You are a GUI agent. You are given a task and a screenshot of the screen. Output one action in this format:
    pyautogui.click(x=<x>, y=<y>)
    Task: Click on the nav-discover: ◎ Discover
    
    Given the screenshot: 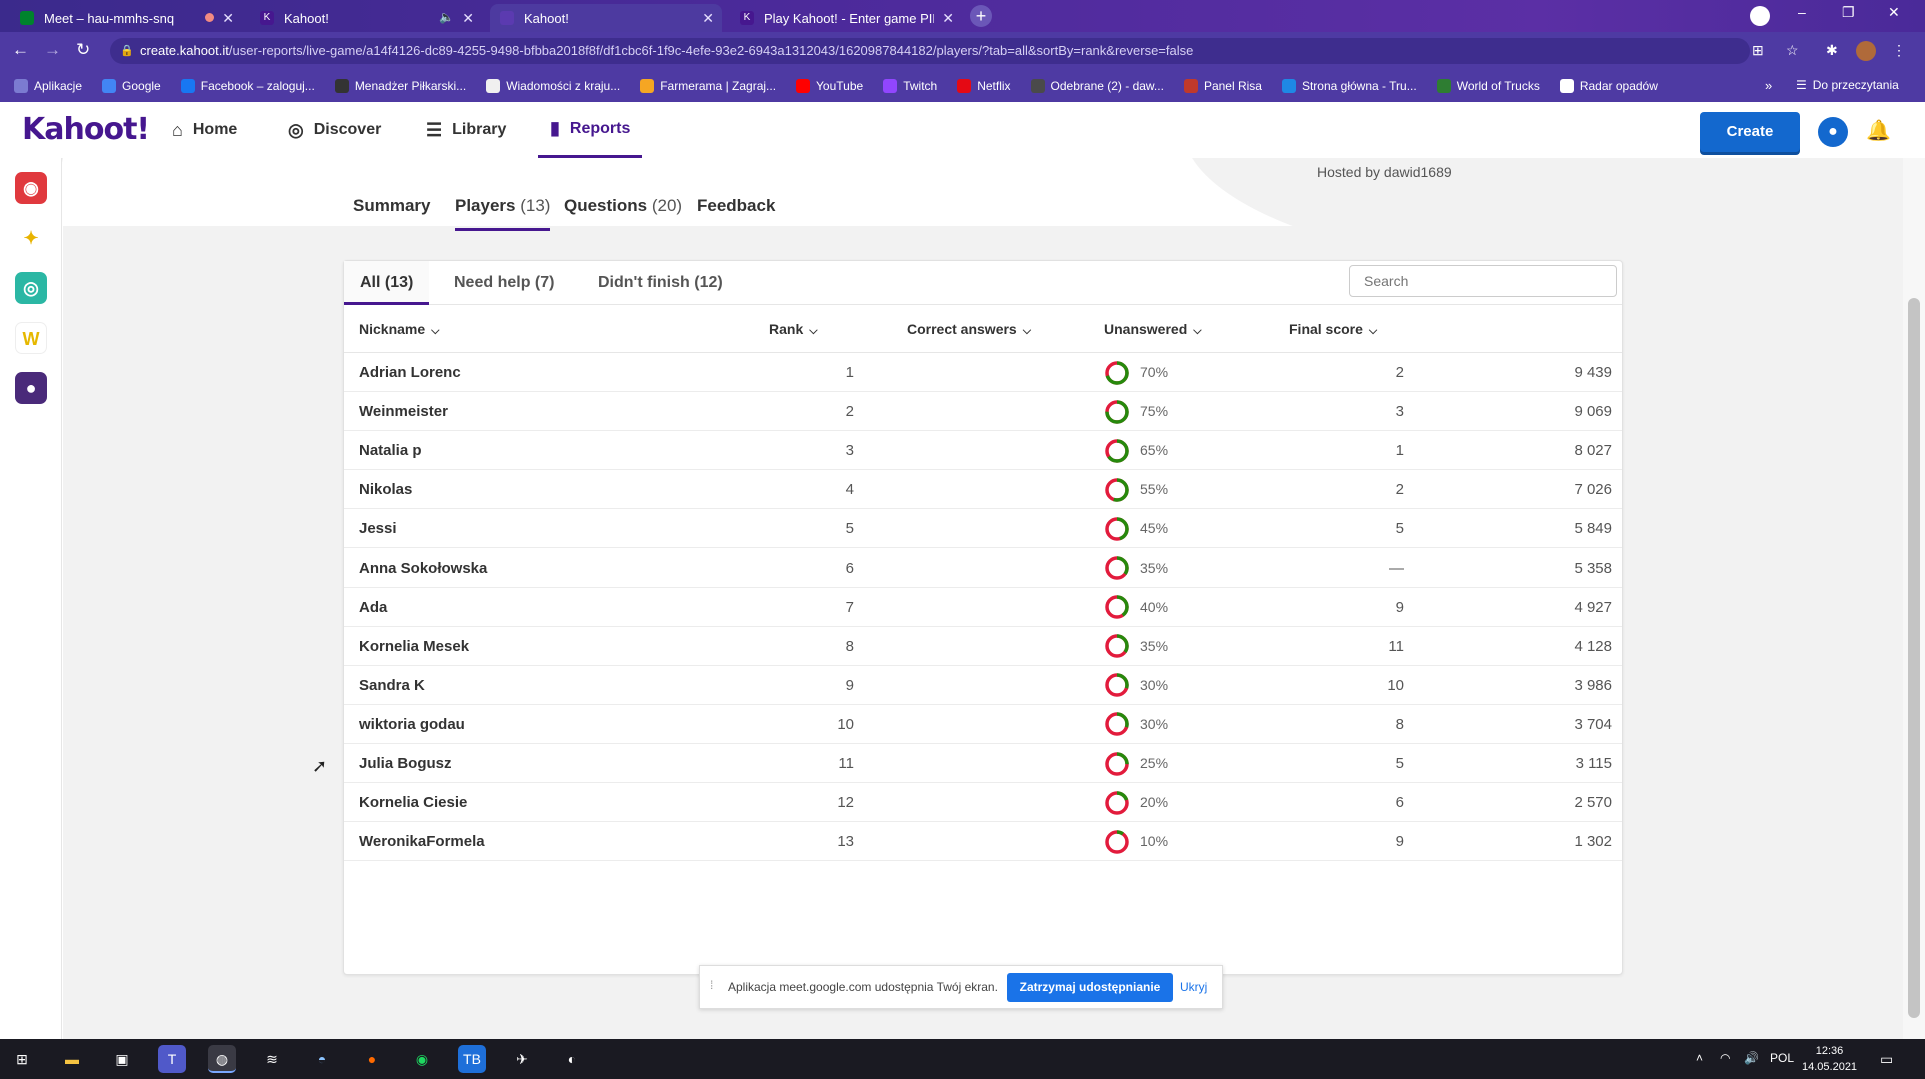 What is the action you would take?
    pyautogui.click(x=334, y=130)
    